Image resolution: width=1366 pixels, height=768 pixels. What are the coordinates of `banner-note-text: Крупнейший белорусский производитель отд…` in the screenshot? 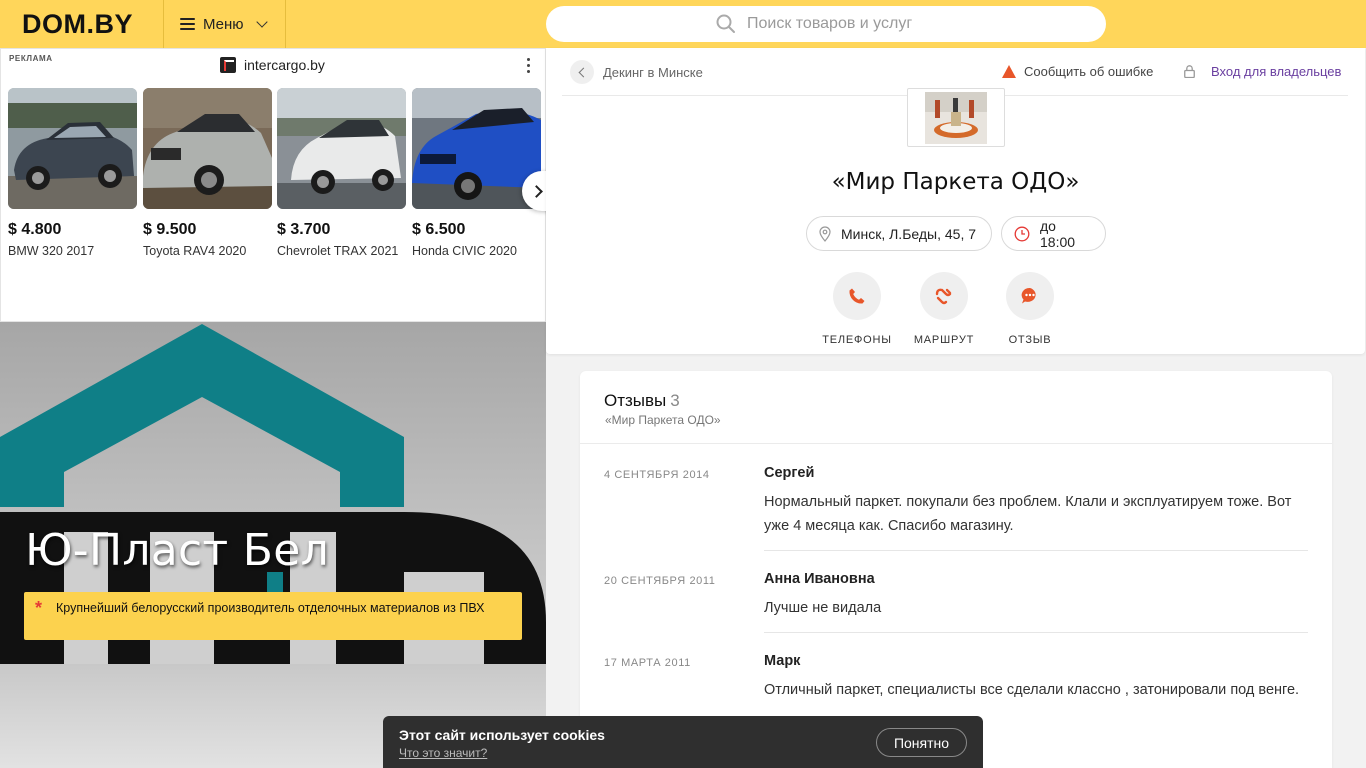 It's located at (270, 608).